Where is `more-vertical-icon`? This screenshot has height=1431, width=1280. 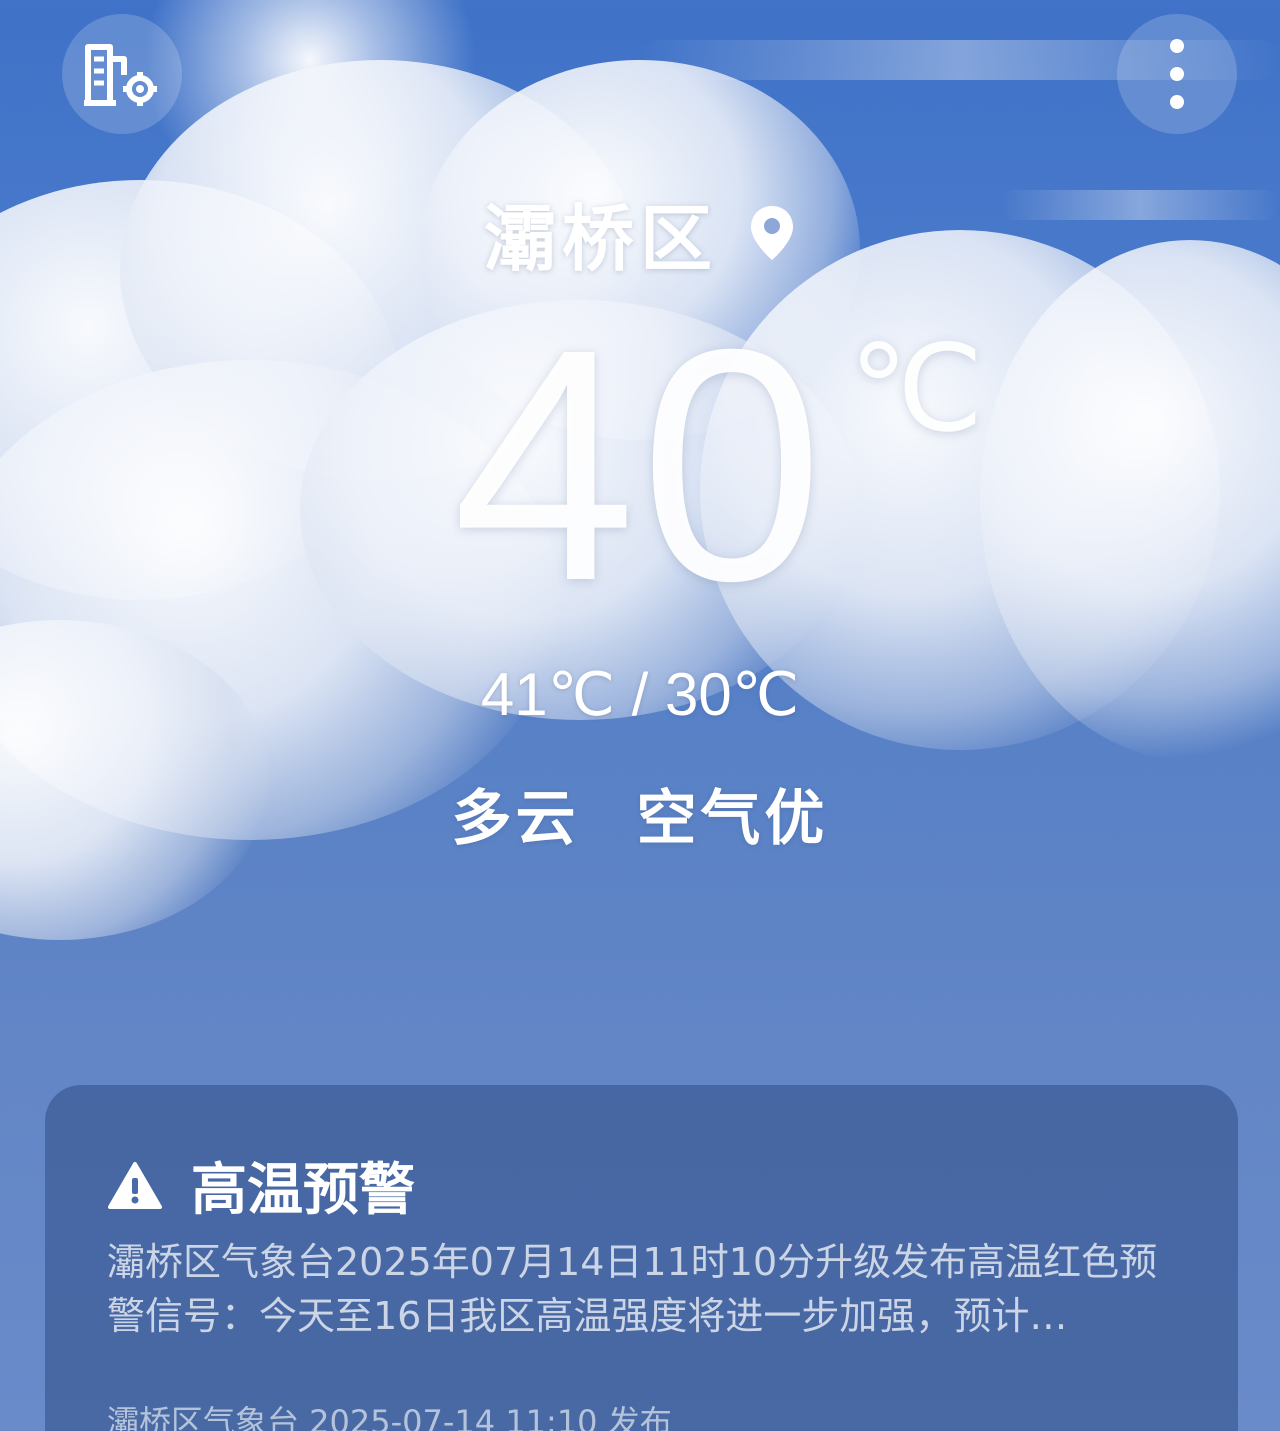 more-vertical-icon is located at coordinates (1177, 74).